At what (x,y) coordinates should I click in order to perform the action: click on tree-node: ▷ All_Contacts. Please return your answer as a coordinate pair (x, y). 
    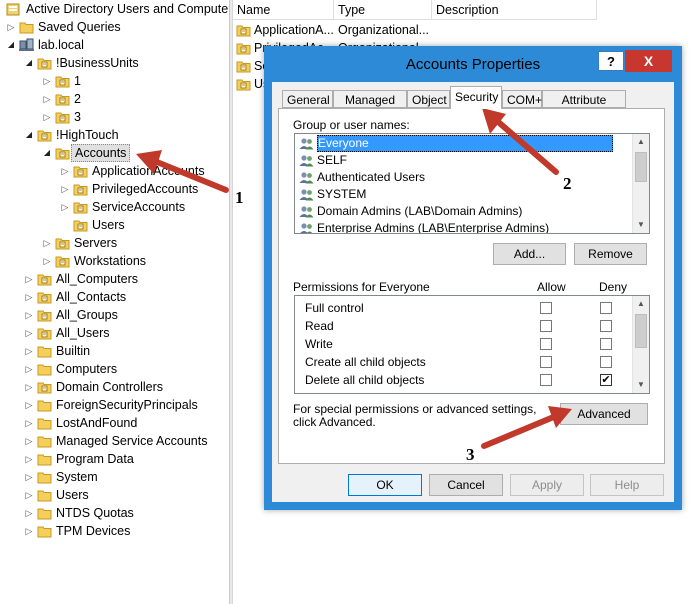
    Looking at the image, I should click on (114, 297).